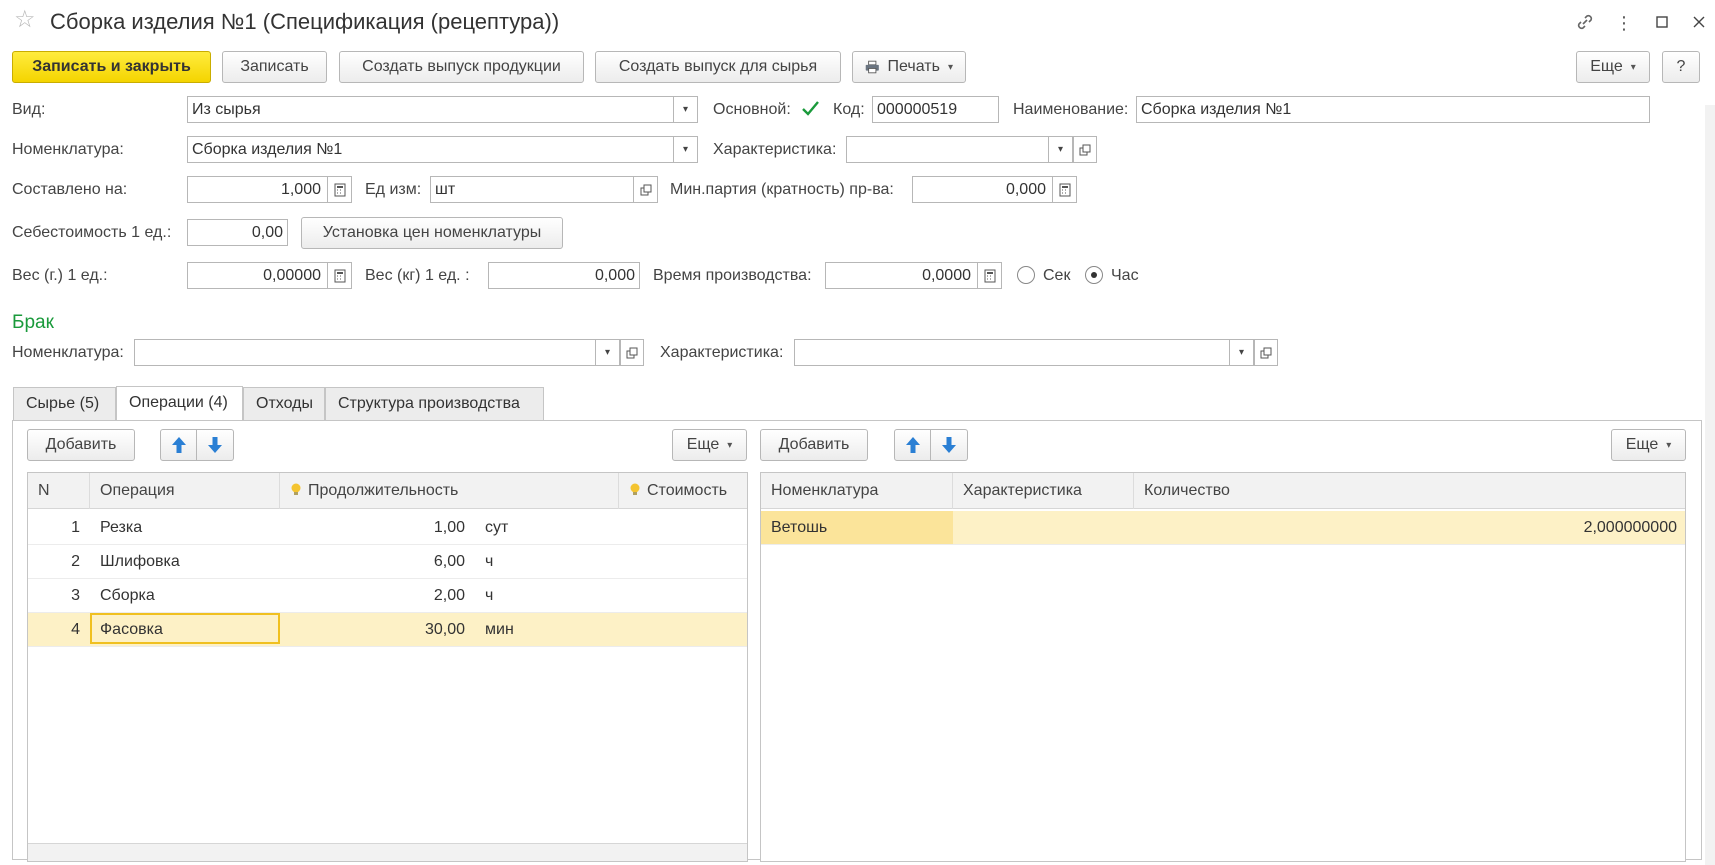  I want to click on table-row: 2 Шлифовка 6,00 ч, so click(387, 562).